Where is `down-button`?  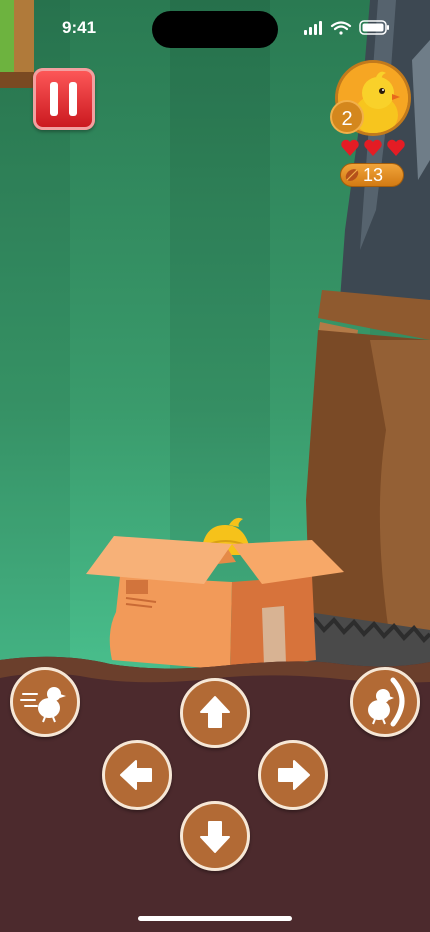 down-button is located at coordinates (215, 836).